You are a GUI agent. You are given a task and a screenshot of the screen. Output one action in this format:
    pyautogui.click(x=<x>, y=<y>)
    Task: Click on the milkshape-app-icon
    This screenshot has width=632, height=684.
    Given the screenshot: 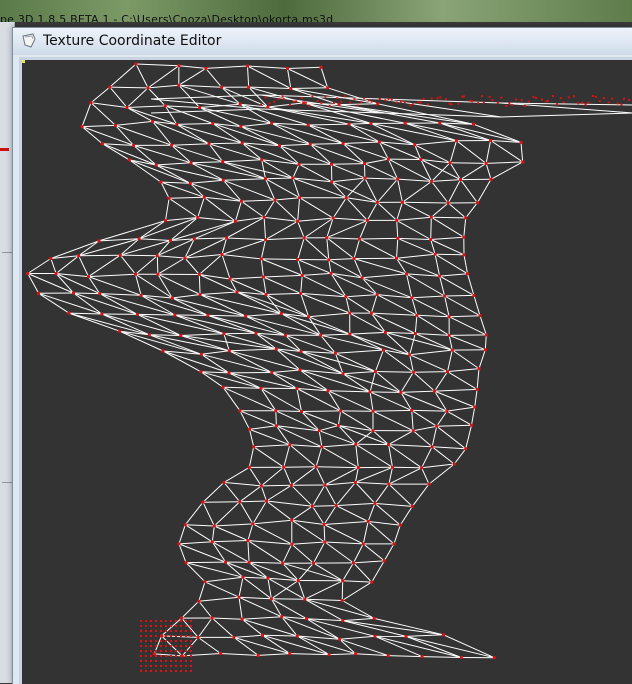 What is the action you would take?
    pyautogui.click(x=29, y=41)
    